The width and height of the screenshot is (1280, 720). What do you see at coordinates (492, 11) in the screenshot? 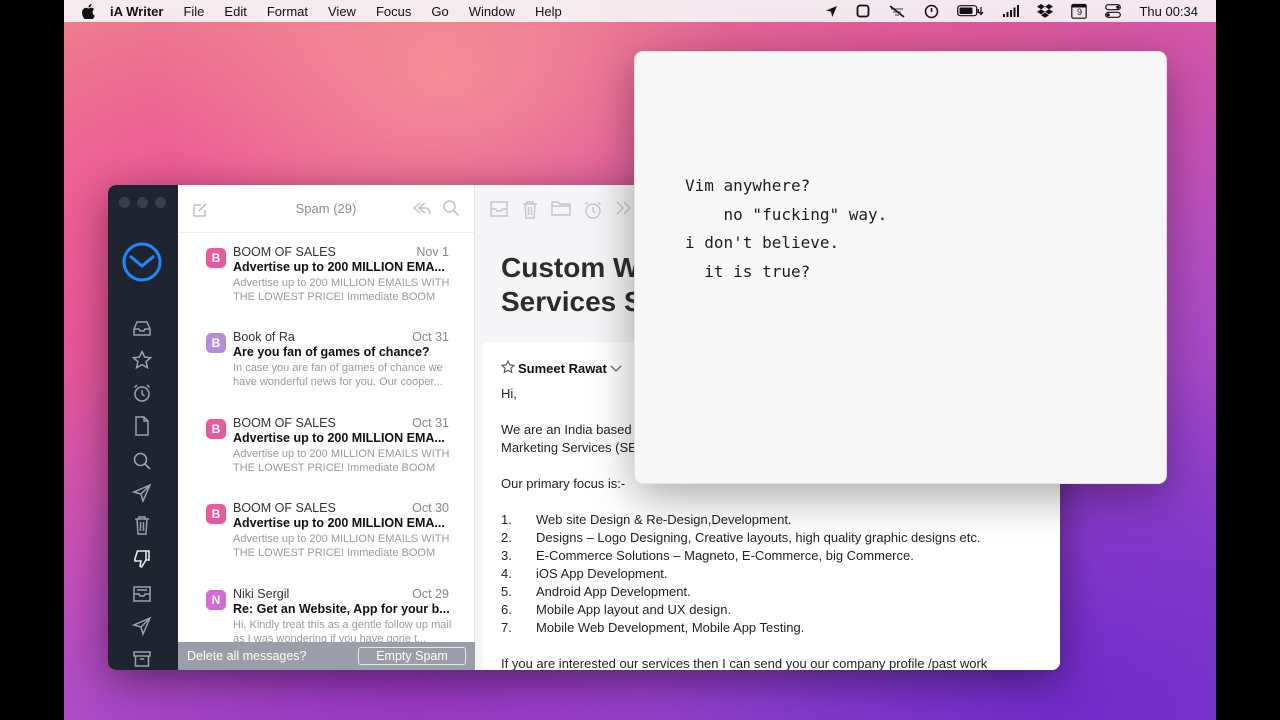
I see `menu-window: Window` at bounding box center [492, 11].